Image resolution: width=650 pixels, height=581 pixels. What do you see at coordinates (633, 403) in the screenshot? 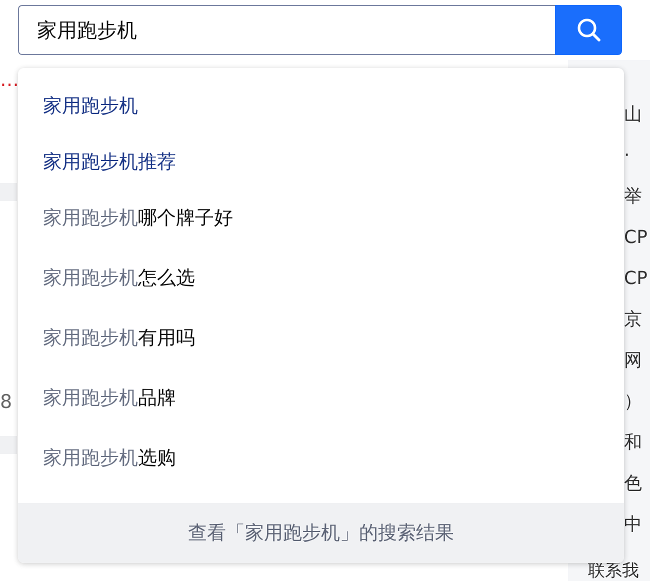
I see `background-text: ）` at bounding box center [633, 403].